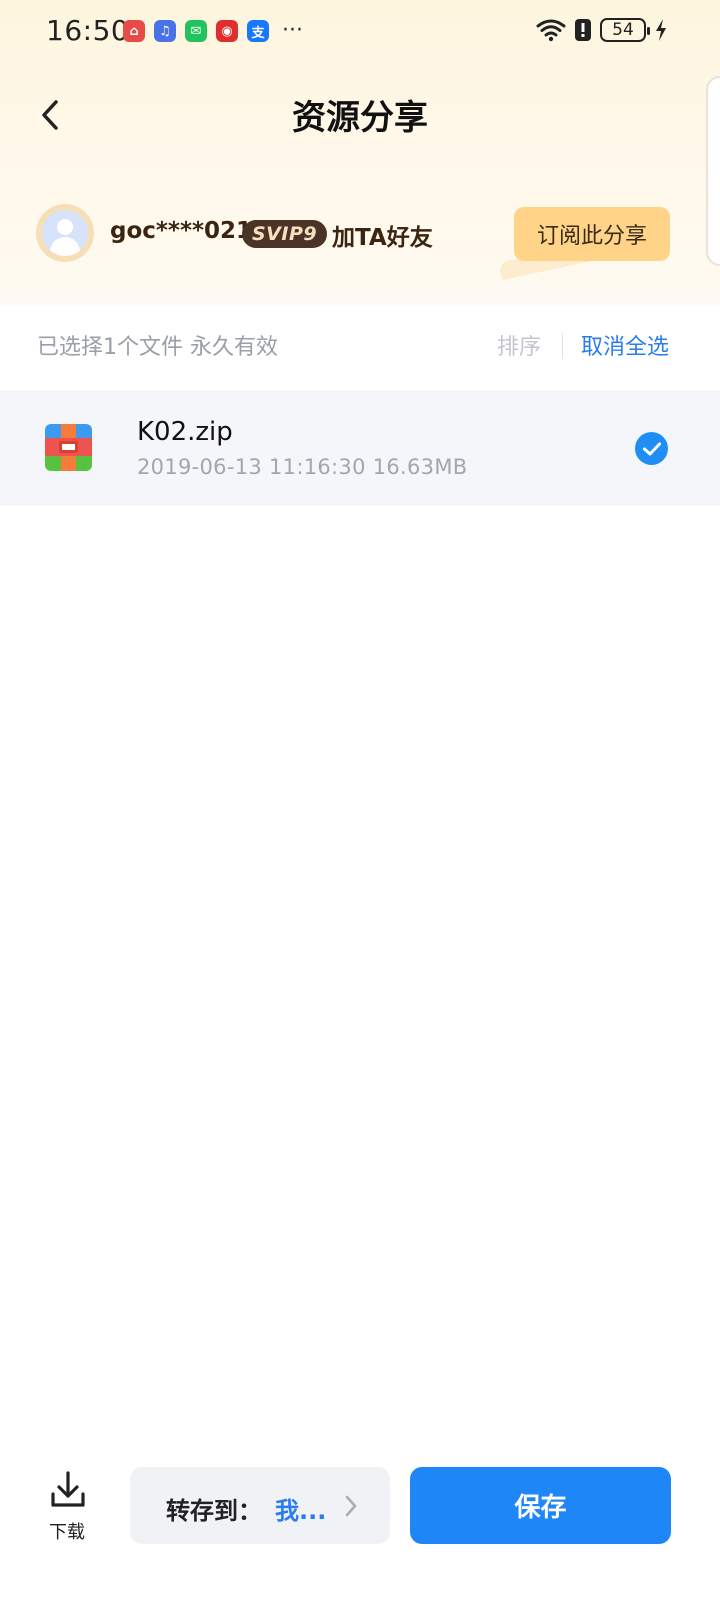 The image size is (720, 1600). I want to click on deselect-all-button: 取消全选, so click(625, 345).